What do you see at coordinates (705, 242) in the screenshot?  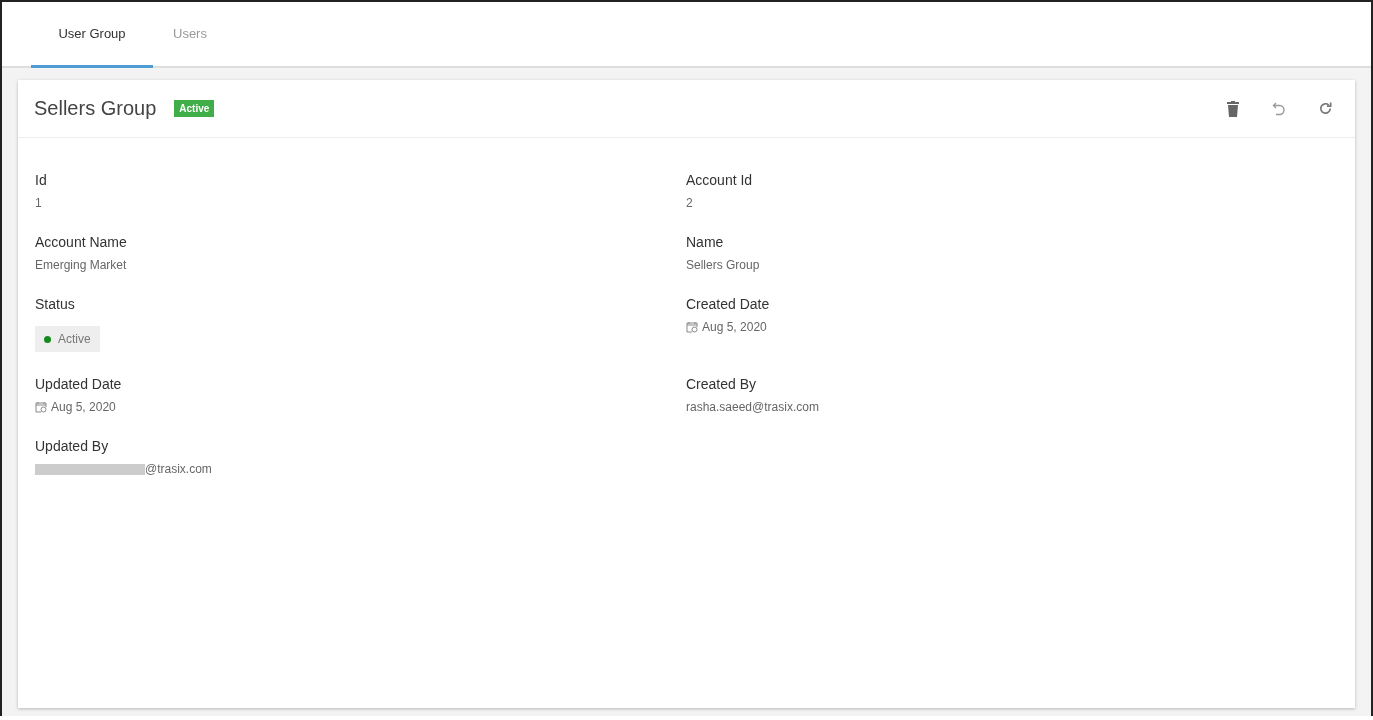 I see `field-label: Name` at bounding box center [705, 242].